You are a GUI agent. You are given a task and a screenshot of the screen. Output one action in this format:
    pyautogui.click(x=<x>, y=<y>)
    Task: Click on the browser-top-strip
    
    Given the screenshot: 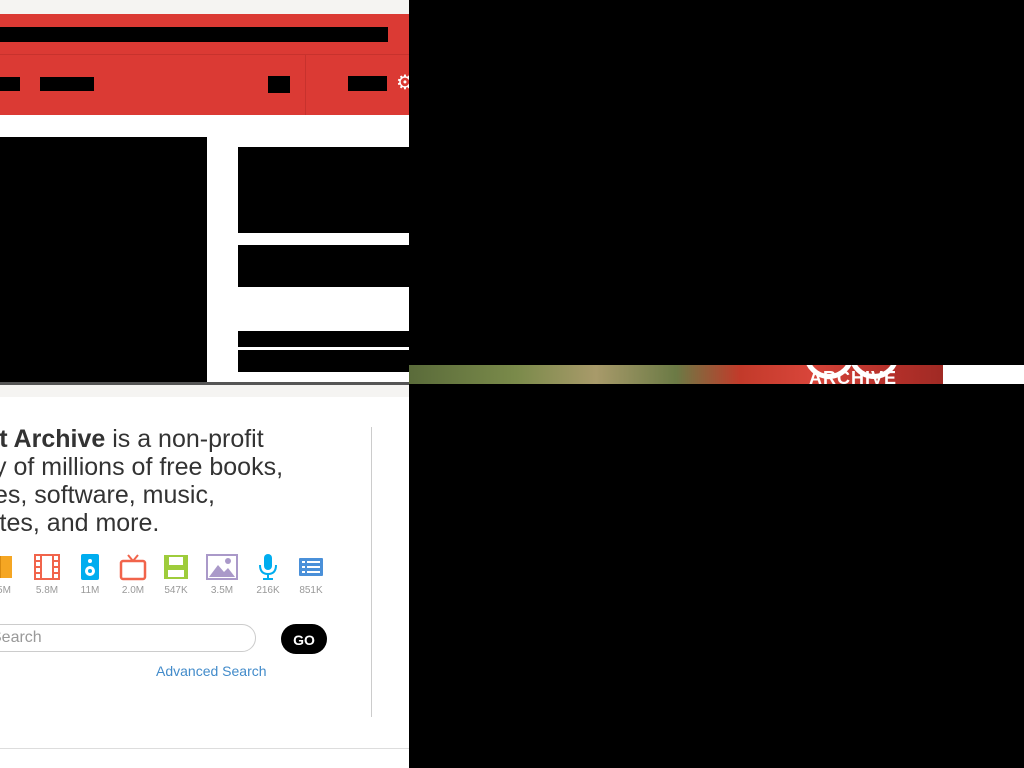 What is the action you would take?
    pyautogui.click(x=204, y=7)
    